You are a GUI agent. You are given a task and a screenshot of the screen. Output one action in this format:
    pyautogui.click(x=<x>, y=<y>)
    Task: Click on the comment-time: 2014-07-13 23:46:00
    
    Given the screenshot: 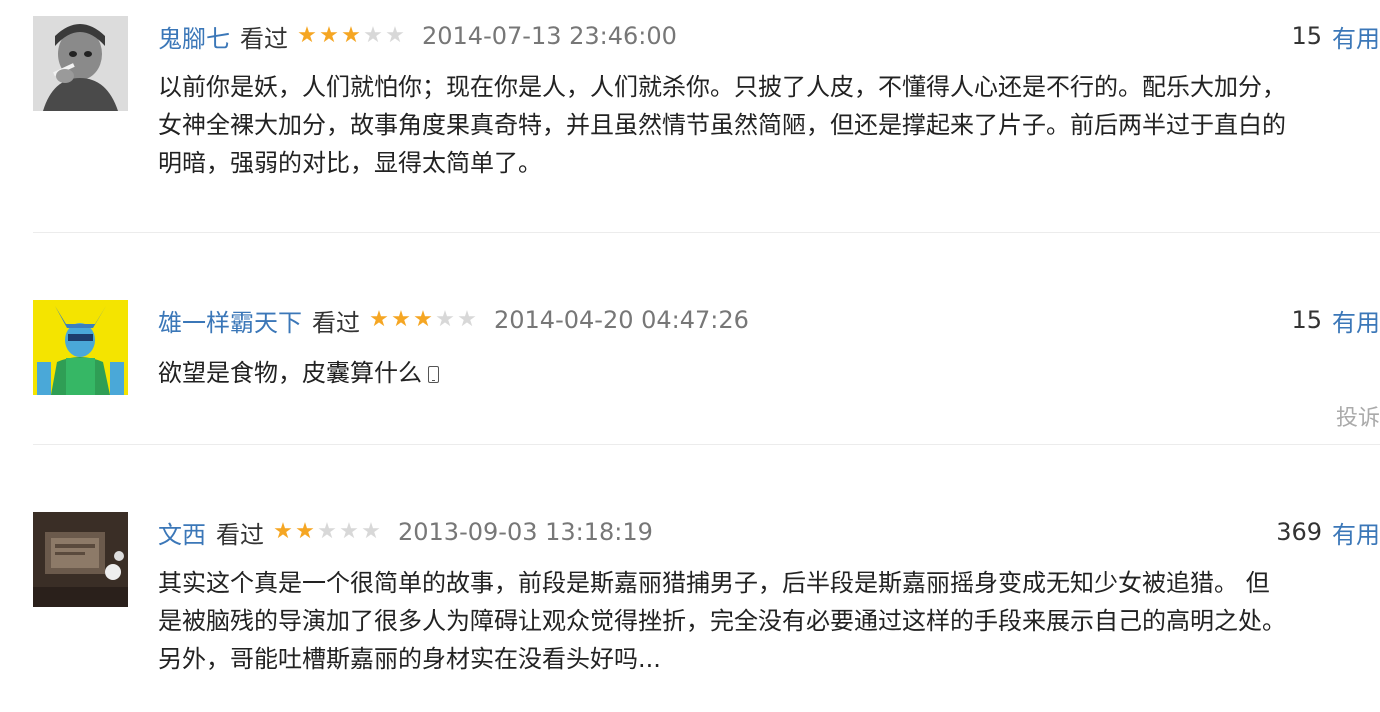 What is the action you would take?
    pyautogui.click(x=549, y=36)
    